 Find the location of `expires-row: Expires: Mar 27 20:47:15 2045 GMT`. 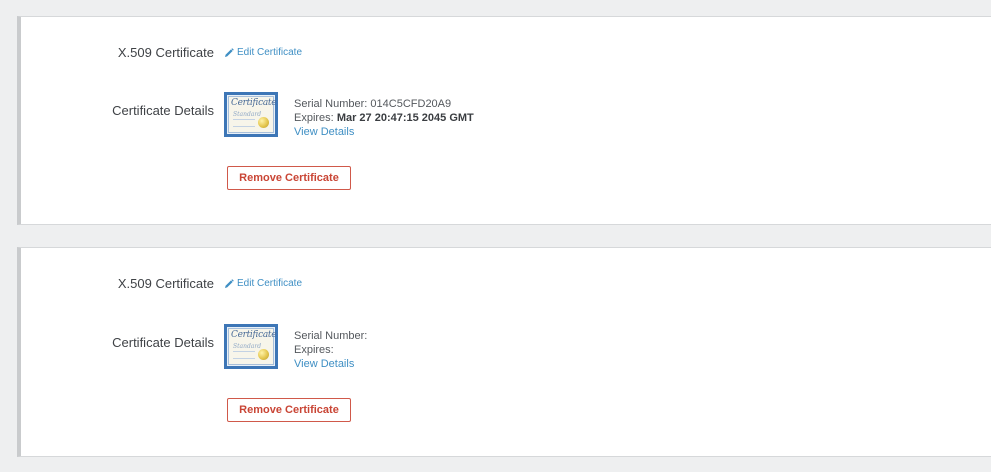

expires-row: Expires: Mar 27 20:47:15 2045 GMT is located at coordinates (384, 118).